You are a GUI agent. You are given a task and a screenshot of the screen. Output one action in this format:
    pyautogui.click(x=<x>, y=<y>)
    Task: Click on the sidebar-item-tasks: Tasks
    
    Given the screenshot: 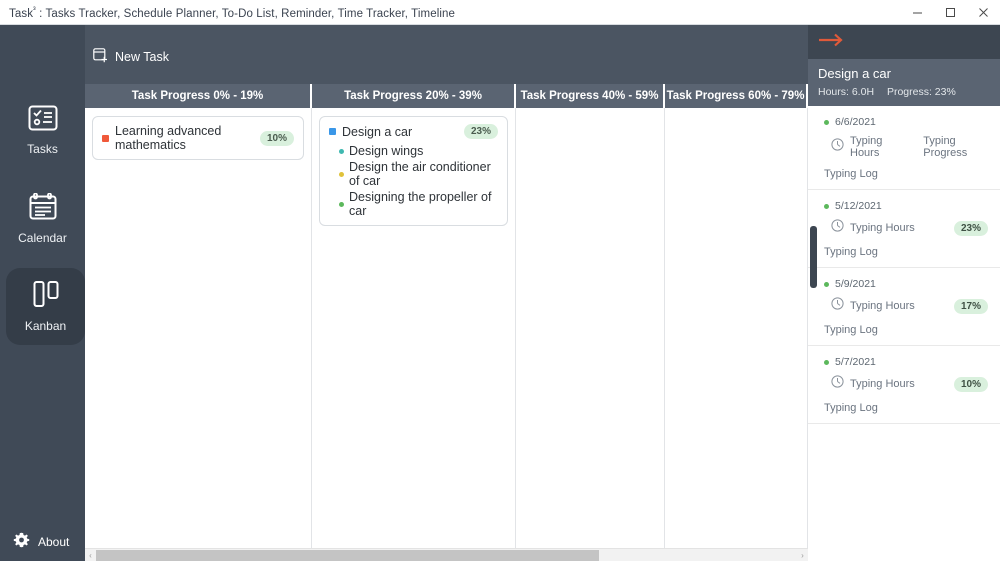 What is the action you would take?
    pyautogui.click(x=42, y=130)
    